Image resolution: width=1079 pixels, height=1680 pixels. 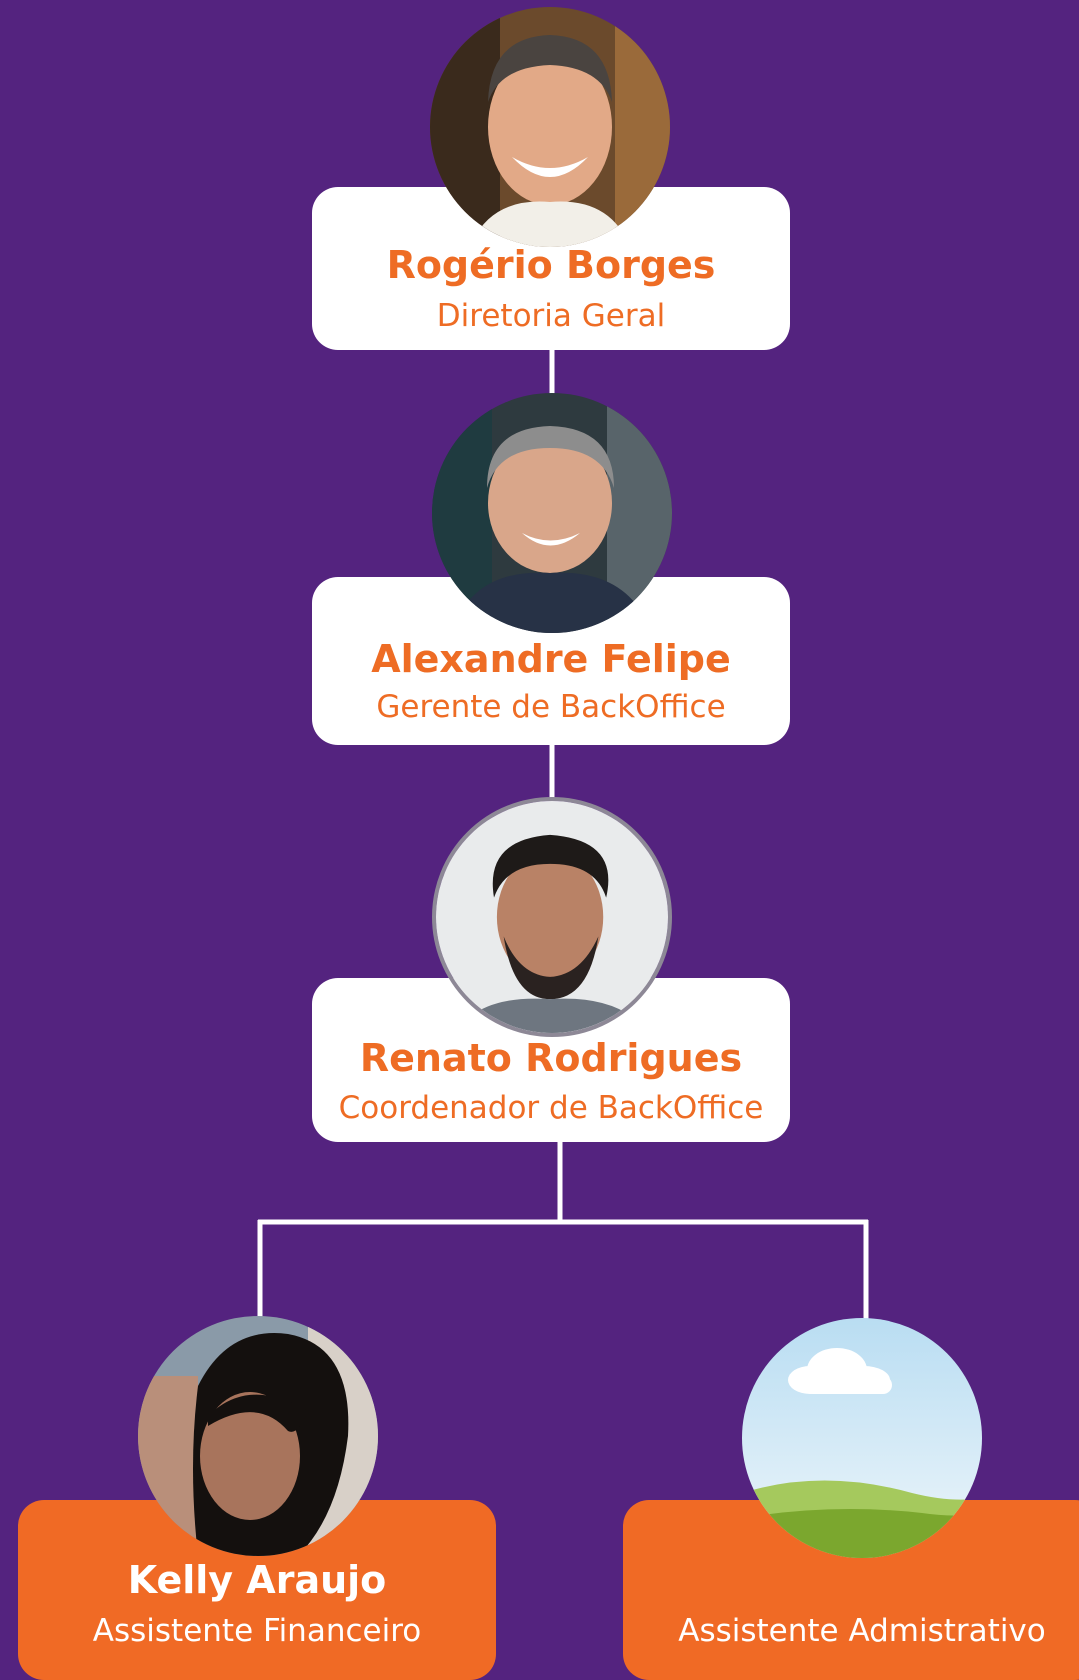 What do you see at coordinates (551, 659) in the screenshot?
I see `person-name: Alexandre Felipe` at bounding box center [551, 659].